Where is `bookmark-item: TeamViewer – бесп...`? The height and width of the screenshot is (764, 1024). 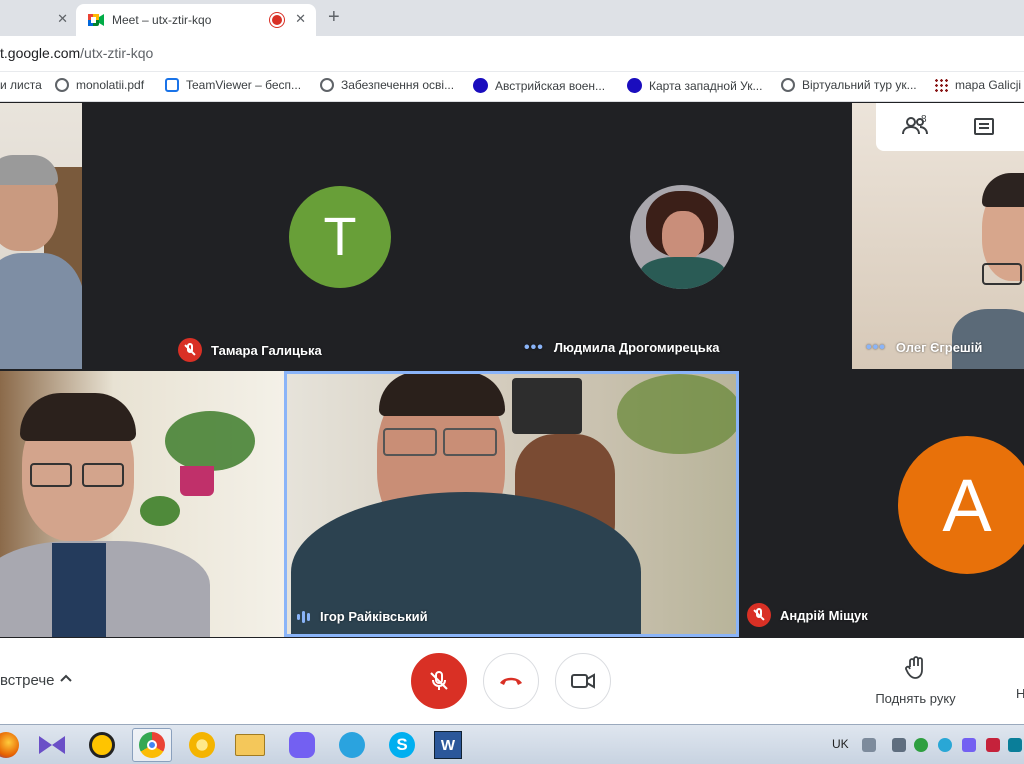
bookmark-item: TeamViewer – бесп... is located at coordinates (233, 85).